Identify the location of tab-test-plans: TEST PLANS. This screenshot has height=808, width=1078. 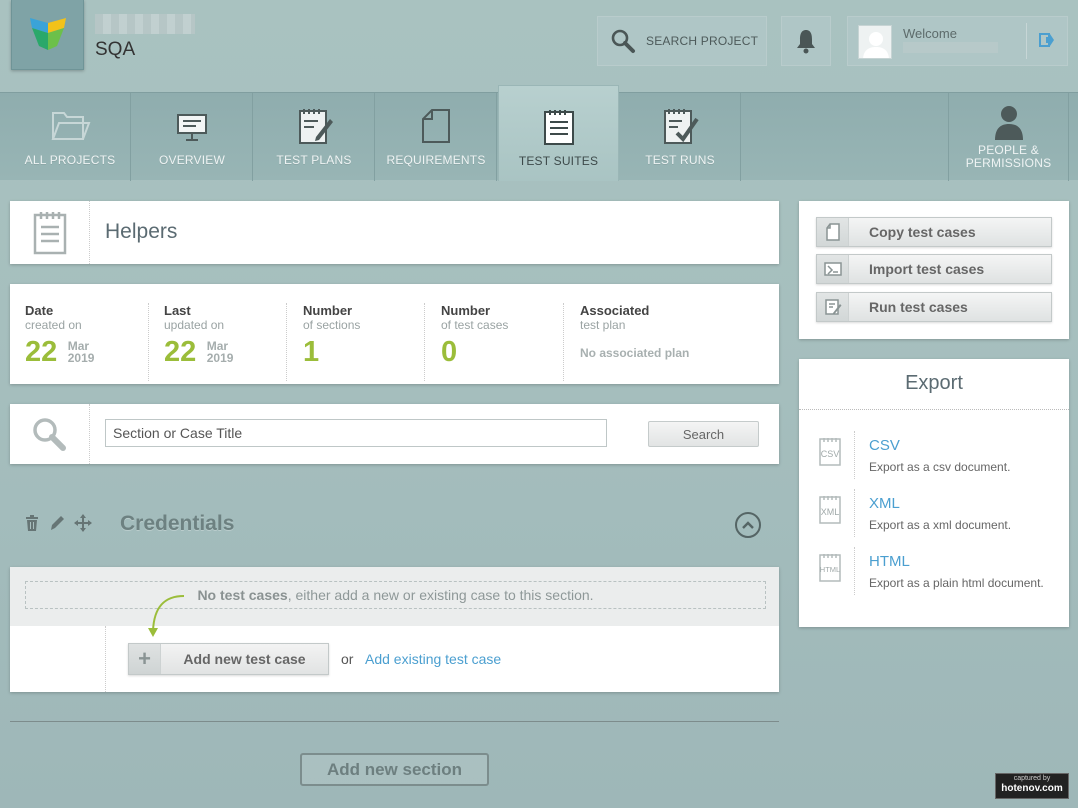
(314, 137).